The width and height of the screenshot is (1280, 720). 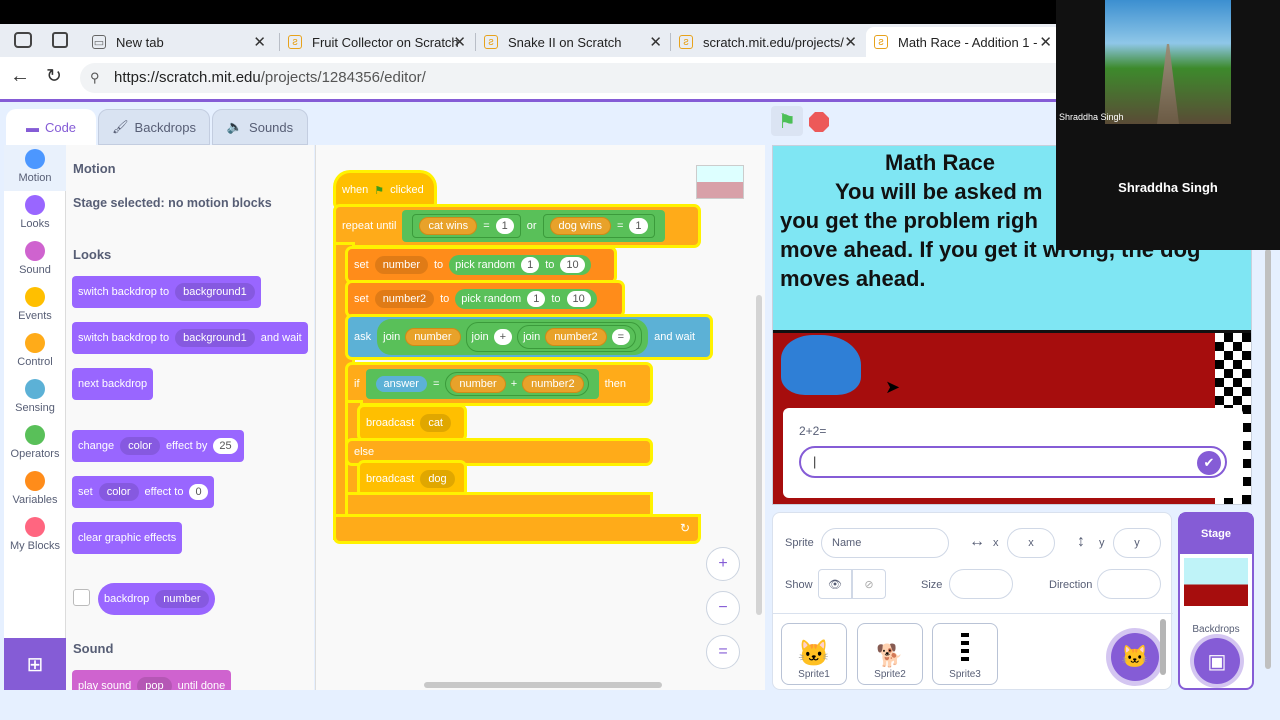 What do you see at coordinates (23, 40) in the screenshot?
I see `workspaces-icon` at bounding box center [23, 40].